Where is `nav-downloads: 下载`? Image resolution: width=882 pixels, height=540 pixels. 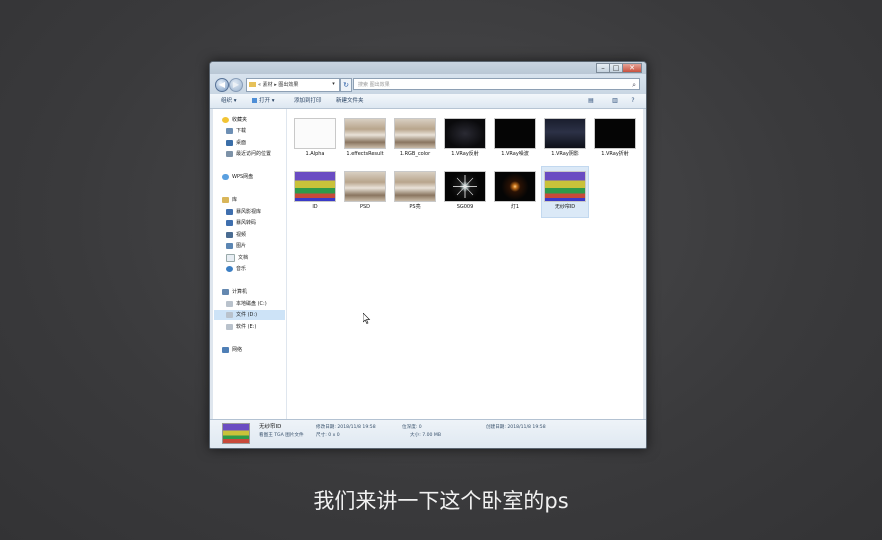
nav-downloads: 下载 is located at coordinates (236, 131).